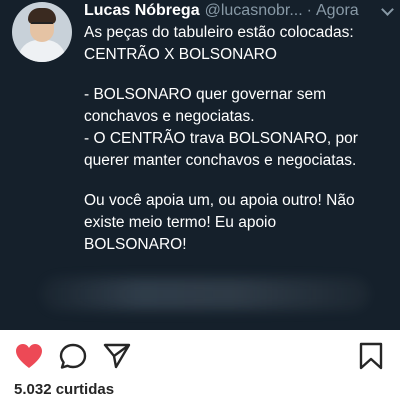 This screenshot has height=400, width=400. I want to click on tweet-line: - O CENTRÃO trava BOLSONARO, por, so click(221, 138).